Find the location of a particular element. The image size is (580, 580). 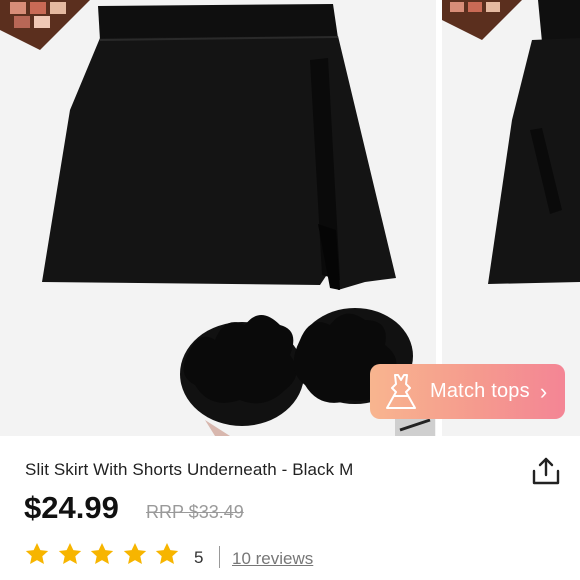

match-tops-label: Match tops is located at coordinates (480, 391).